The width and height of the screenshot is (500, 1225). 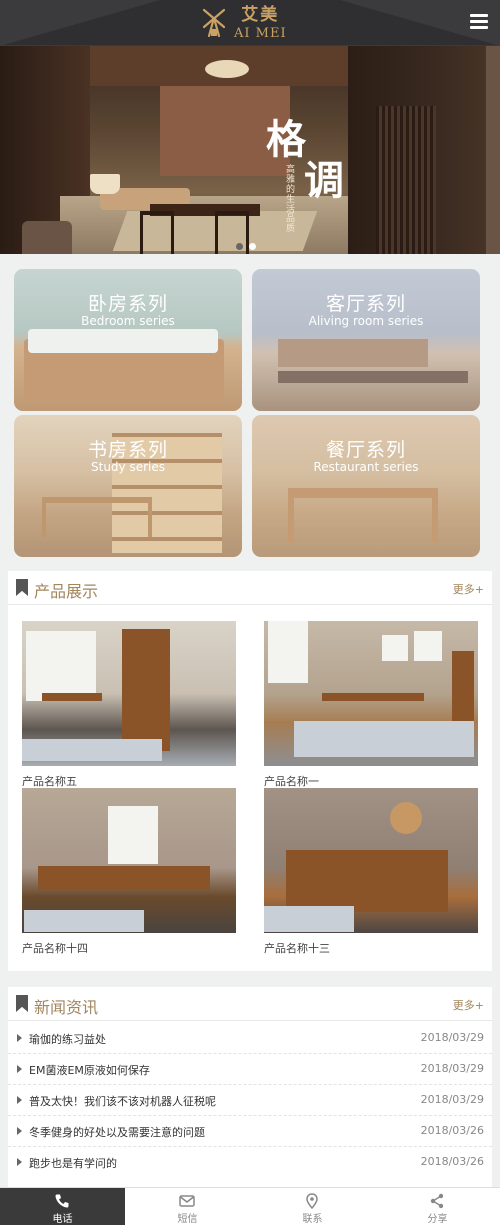 I want to click on share-icon, so click(x=437, y=1201).